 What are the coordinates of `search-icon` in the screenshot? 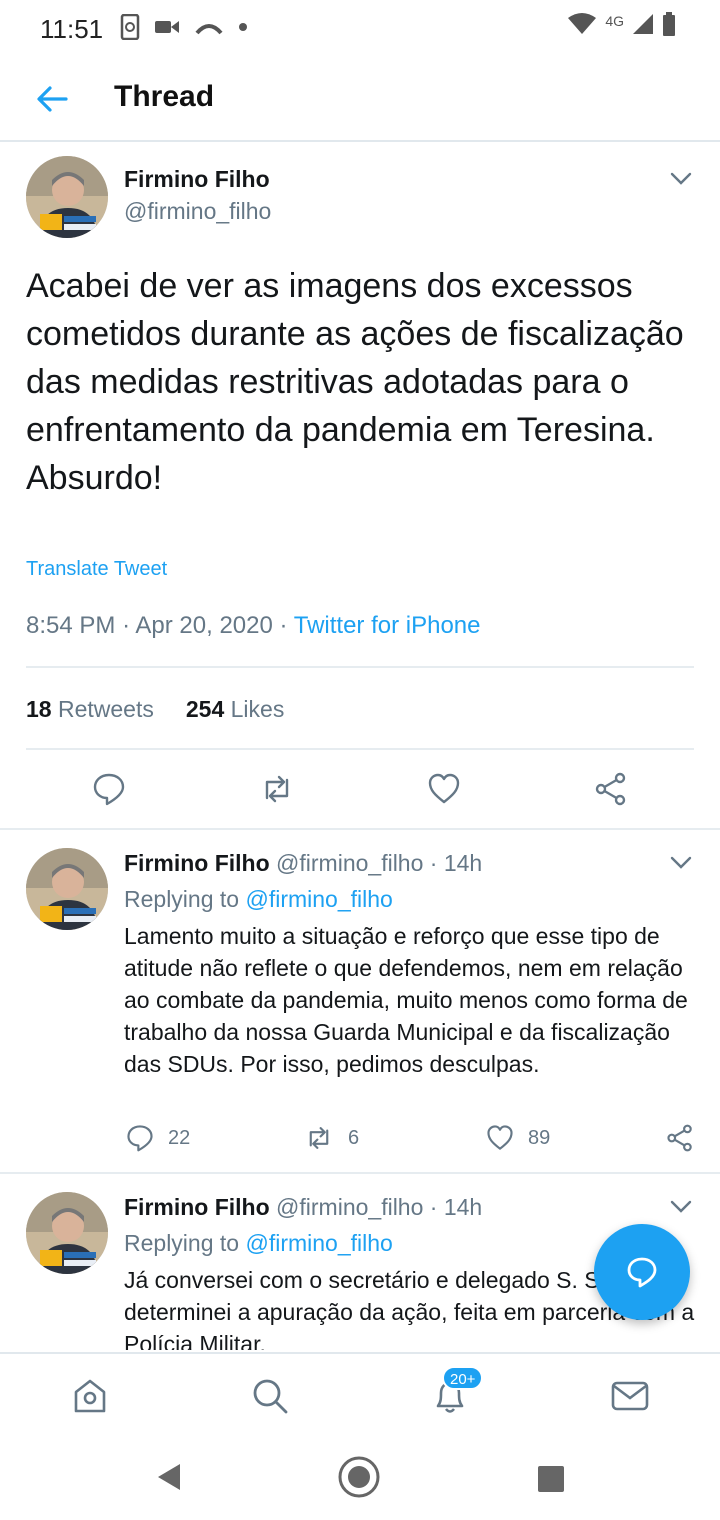 It's located at (270, 1396).